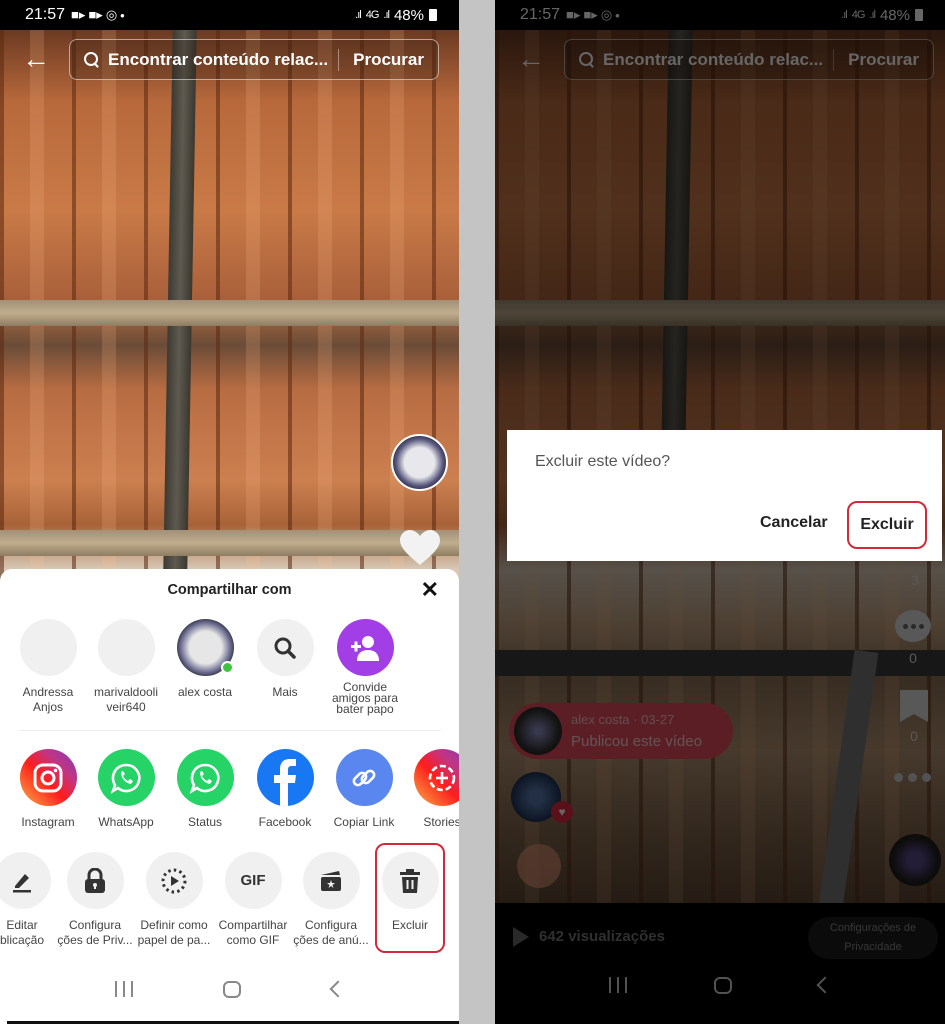  I want to click on contact-name: Anjos, so click(48, 707).